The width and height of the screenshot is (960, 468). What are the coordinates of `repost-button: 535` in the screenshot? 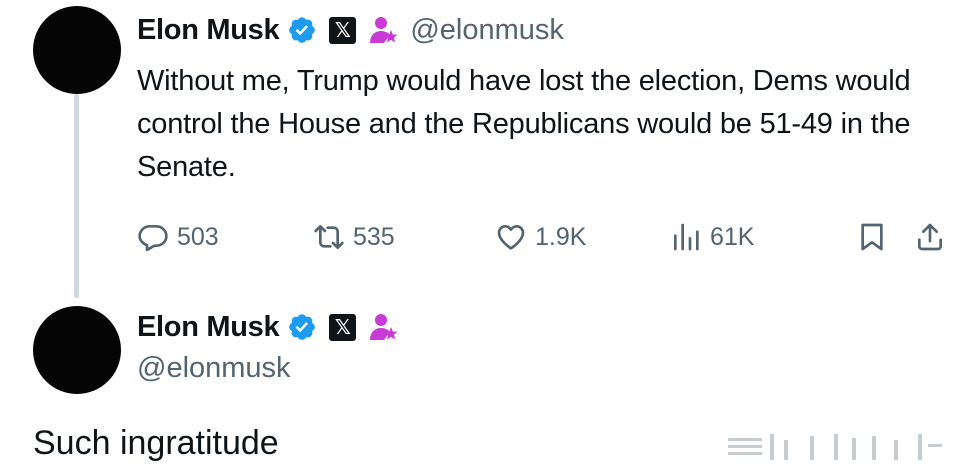 It's located at (354, 237).